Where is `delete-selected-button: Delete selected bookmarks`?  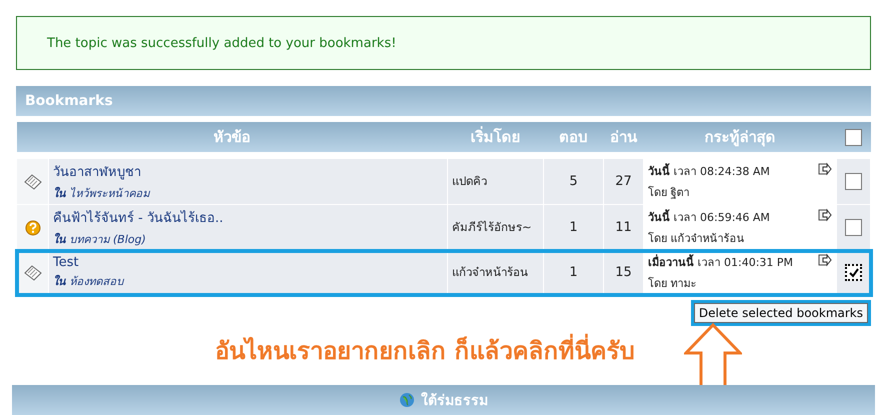
delete-selected-button: Delete selected bookmarks is located at coordinates (781, 313).